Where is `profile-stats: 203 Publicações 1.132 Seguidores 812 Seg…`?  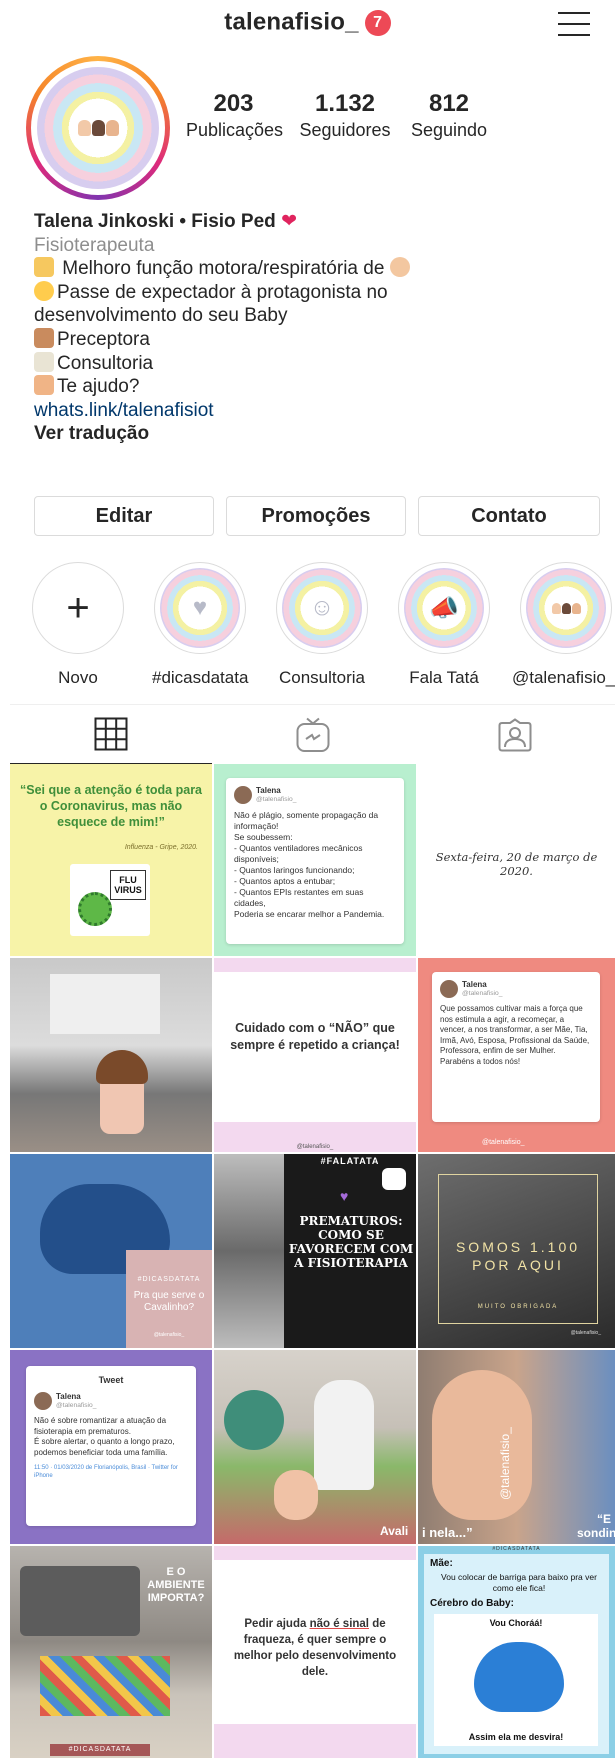 profile-stats: 203 Publicações 1.132 Seguidores 812 Seg… is located at coordinates (396, 120).